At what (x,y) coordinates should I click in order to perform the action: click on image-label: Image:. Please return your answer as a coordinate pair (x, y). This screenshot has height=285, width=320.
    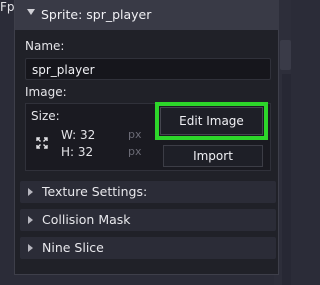
    Looking at the image, I should click on (46, 92).